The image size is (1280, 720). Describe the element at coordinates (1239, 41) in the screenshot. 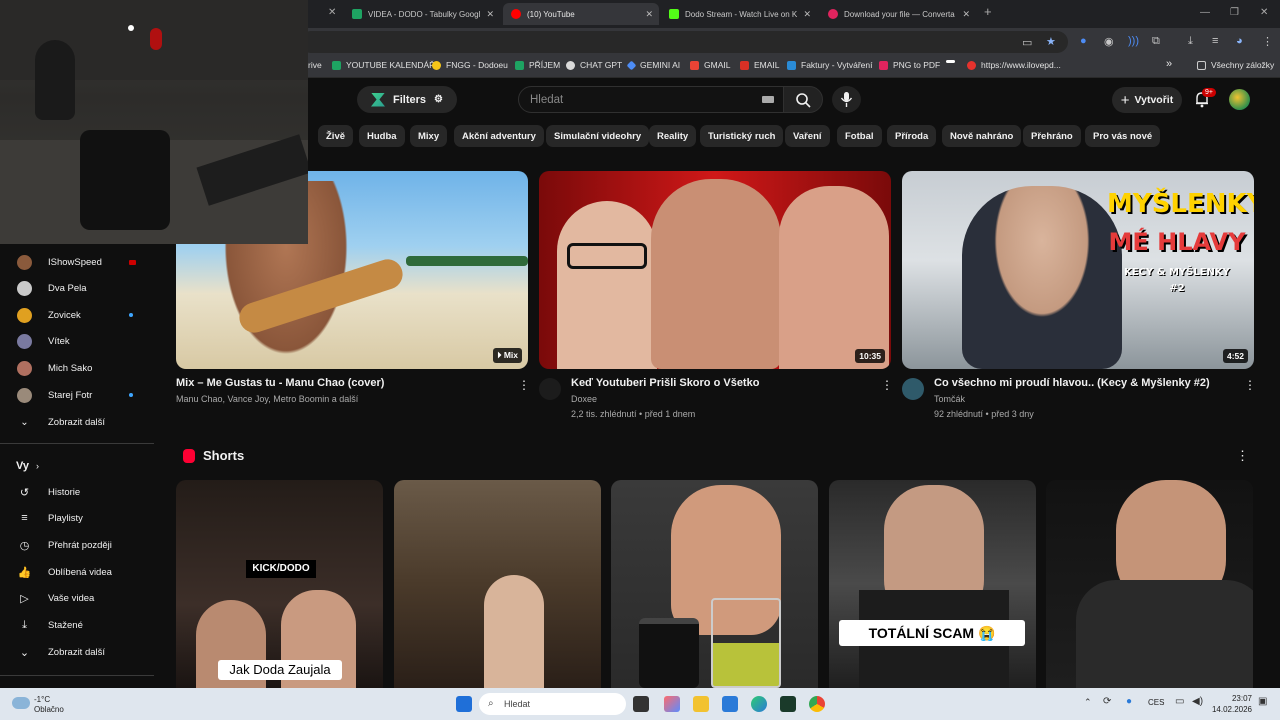

I see `profile-icon: ◕` at that location.